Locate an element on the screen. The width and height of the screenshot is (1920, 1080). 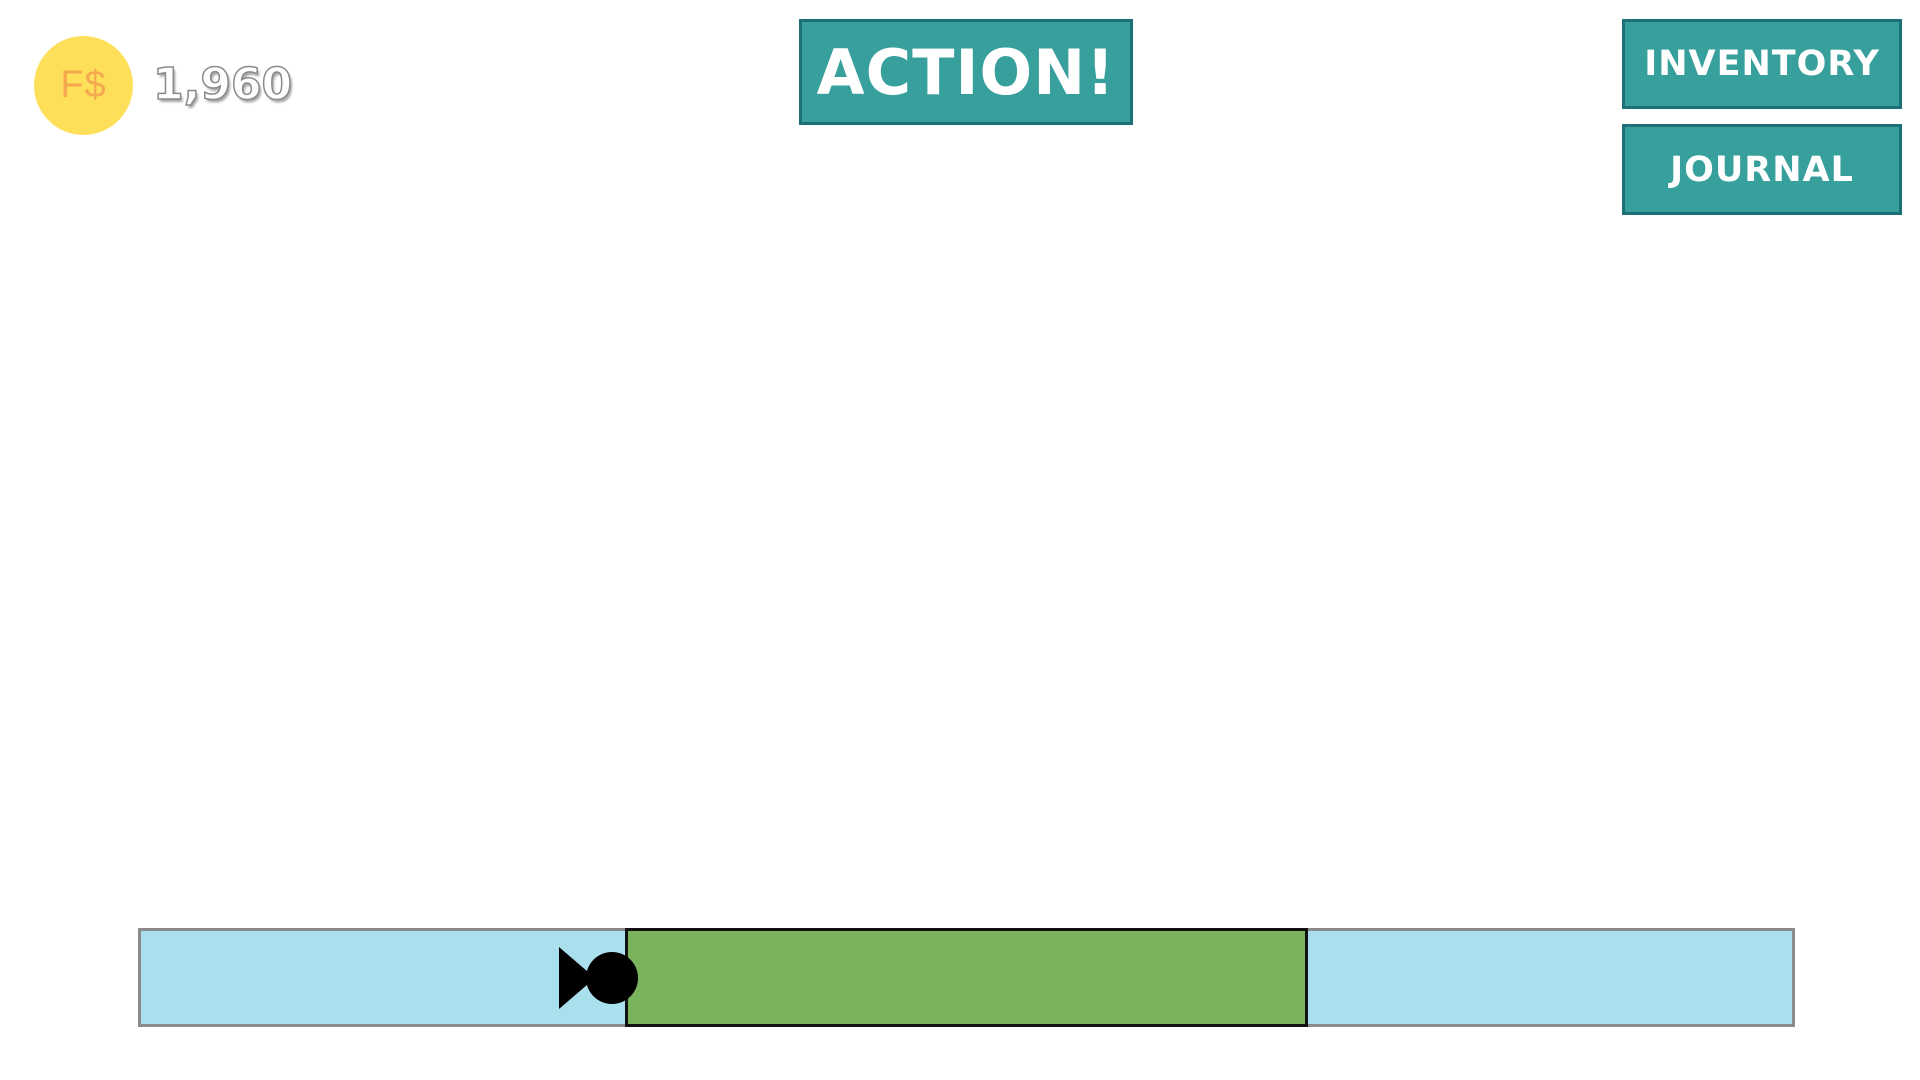
currency-symbol: F$ is located at coordinates (83, 85).